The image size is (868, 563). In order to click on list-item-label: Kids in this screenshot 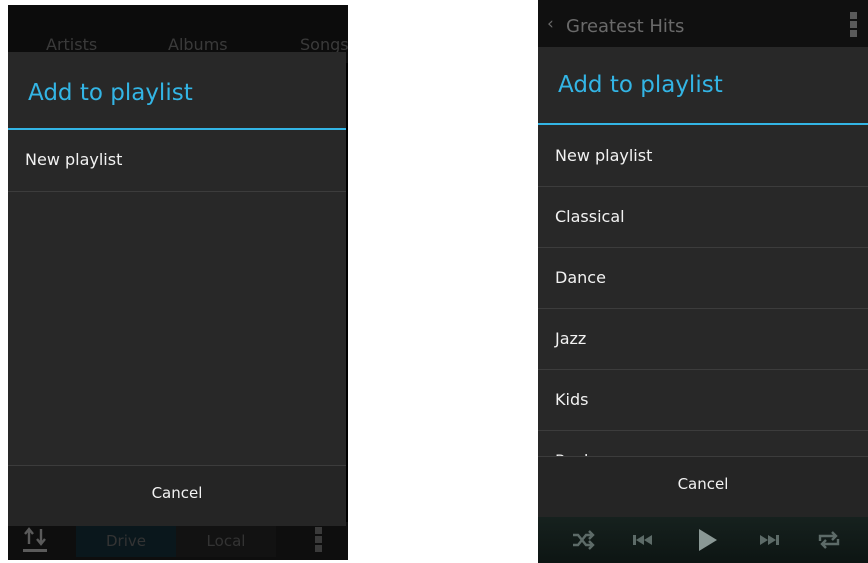, I will do `click(572, 399)`.